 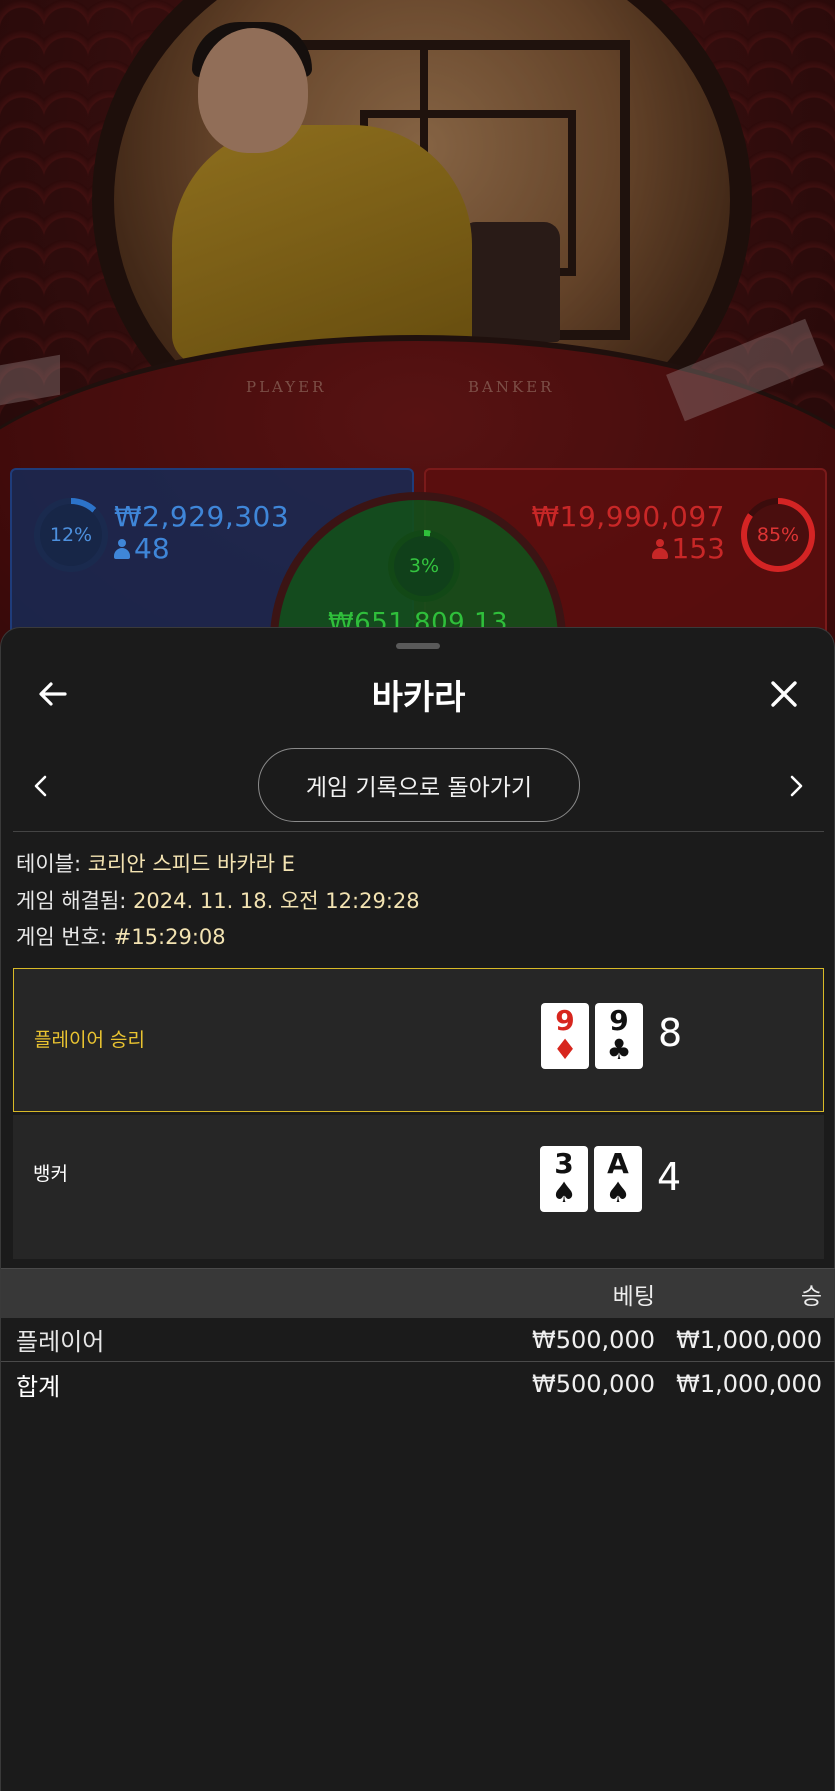 What do you see at coordinates (564, 1163) in the screenshot?
I see `card-rank: 3` at bounding box center [564, 1163].